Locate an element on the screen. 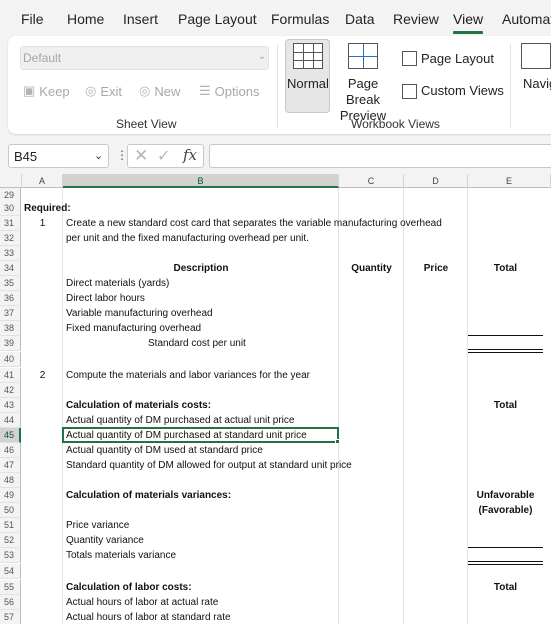 This screenshot has height=624, width=551. normal-view-label: Normal is located at coordinates (308, 83).